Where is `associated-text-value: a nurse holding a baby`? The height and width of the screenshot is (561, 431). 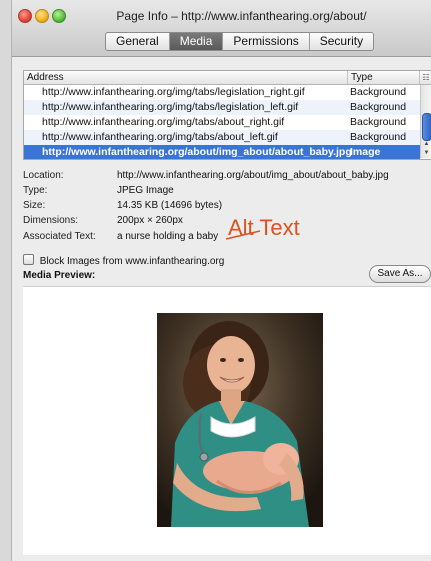
associated-text-value: a nurse holding a baby is located at coordinates (168, 236).